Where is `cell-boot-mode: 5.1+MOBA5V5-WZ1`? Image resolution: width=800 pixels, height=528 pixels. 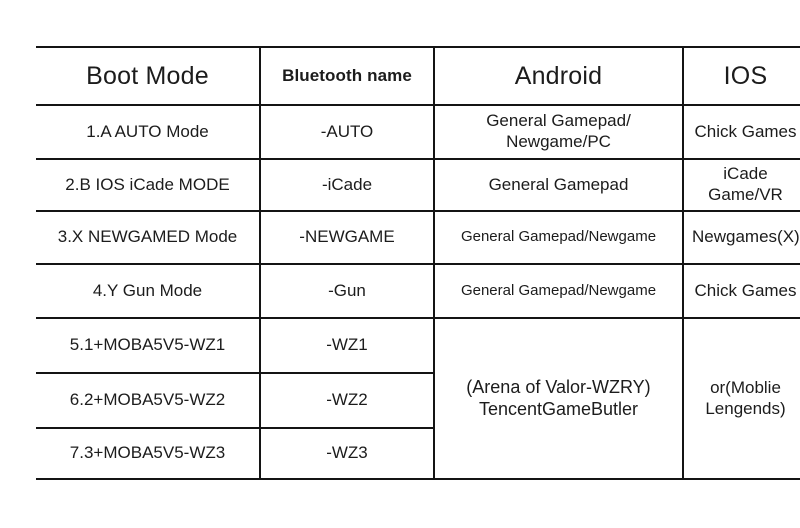
cell-boot-mode: 5.1+MOBA5V5-WZ1 is located at coordinates (148, 345).